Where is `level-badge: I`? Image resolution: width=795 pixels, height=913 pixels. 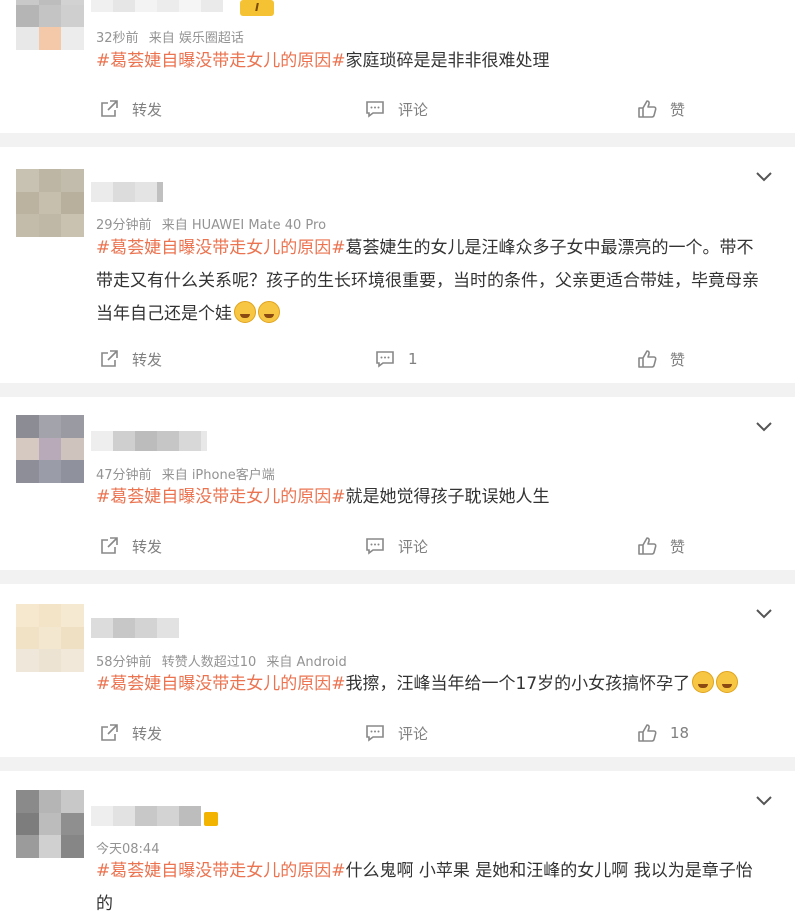
level-badge: I is located at coordinates (257, 8).